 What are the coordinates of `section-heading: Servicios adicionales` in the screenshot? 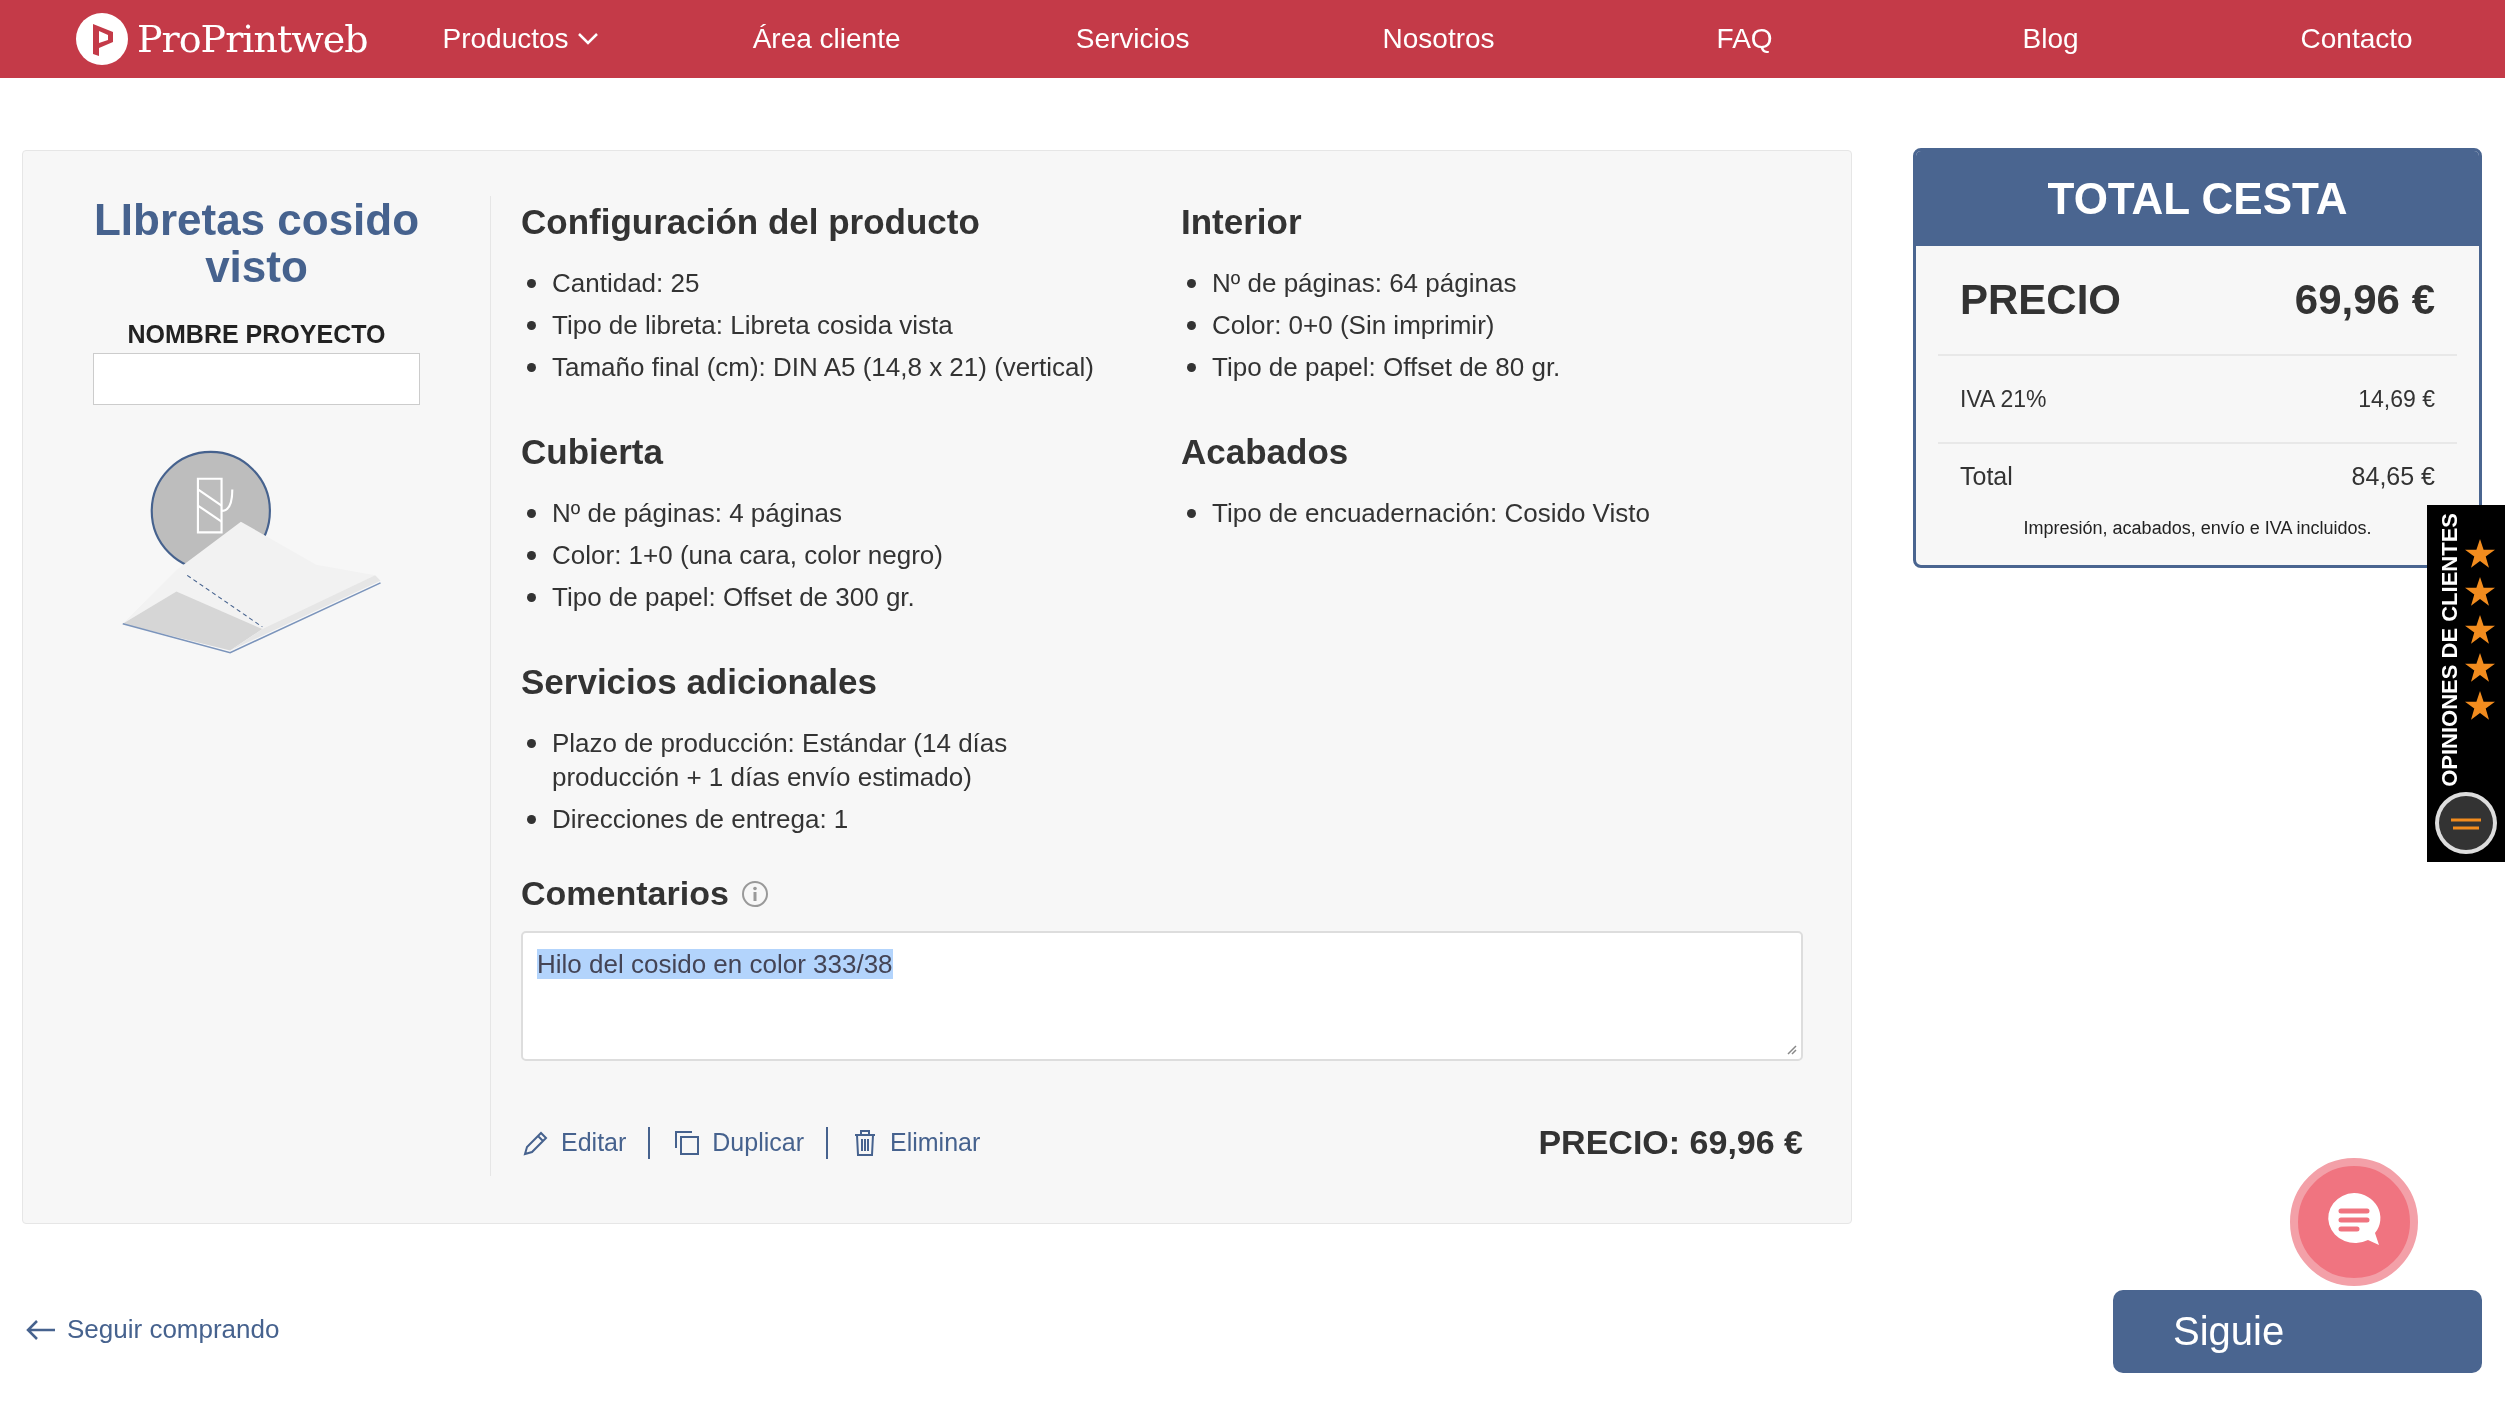 It's located at (699, 681).